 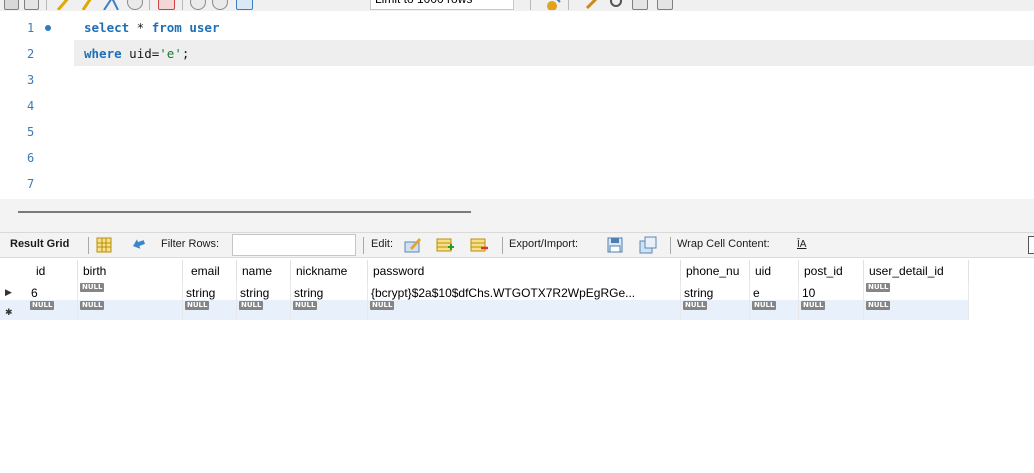 I want to click on cell-post-id: 10, so click(x=831, y=292).